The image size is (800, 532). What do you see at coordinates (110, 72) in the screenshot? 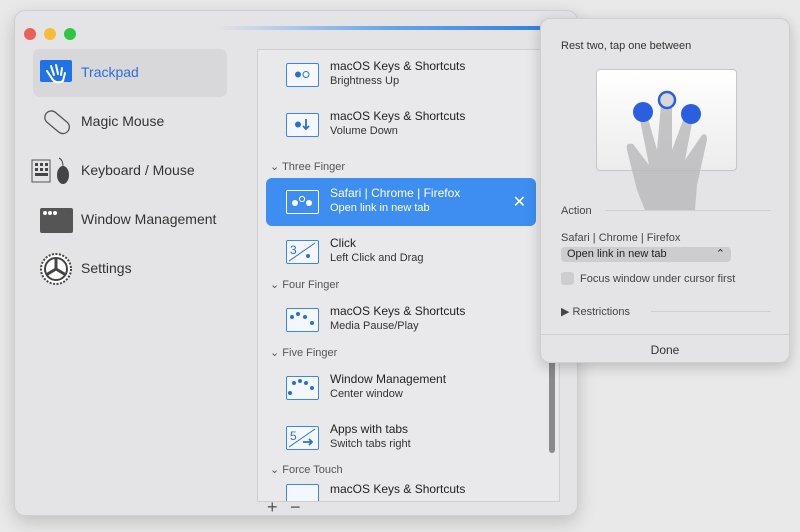
I see `sidebar-item-label: Trackpad` at bounding box center [110, 72].